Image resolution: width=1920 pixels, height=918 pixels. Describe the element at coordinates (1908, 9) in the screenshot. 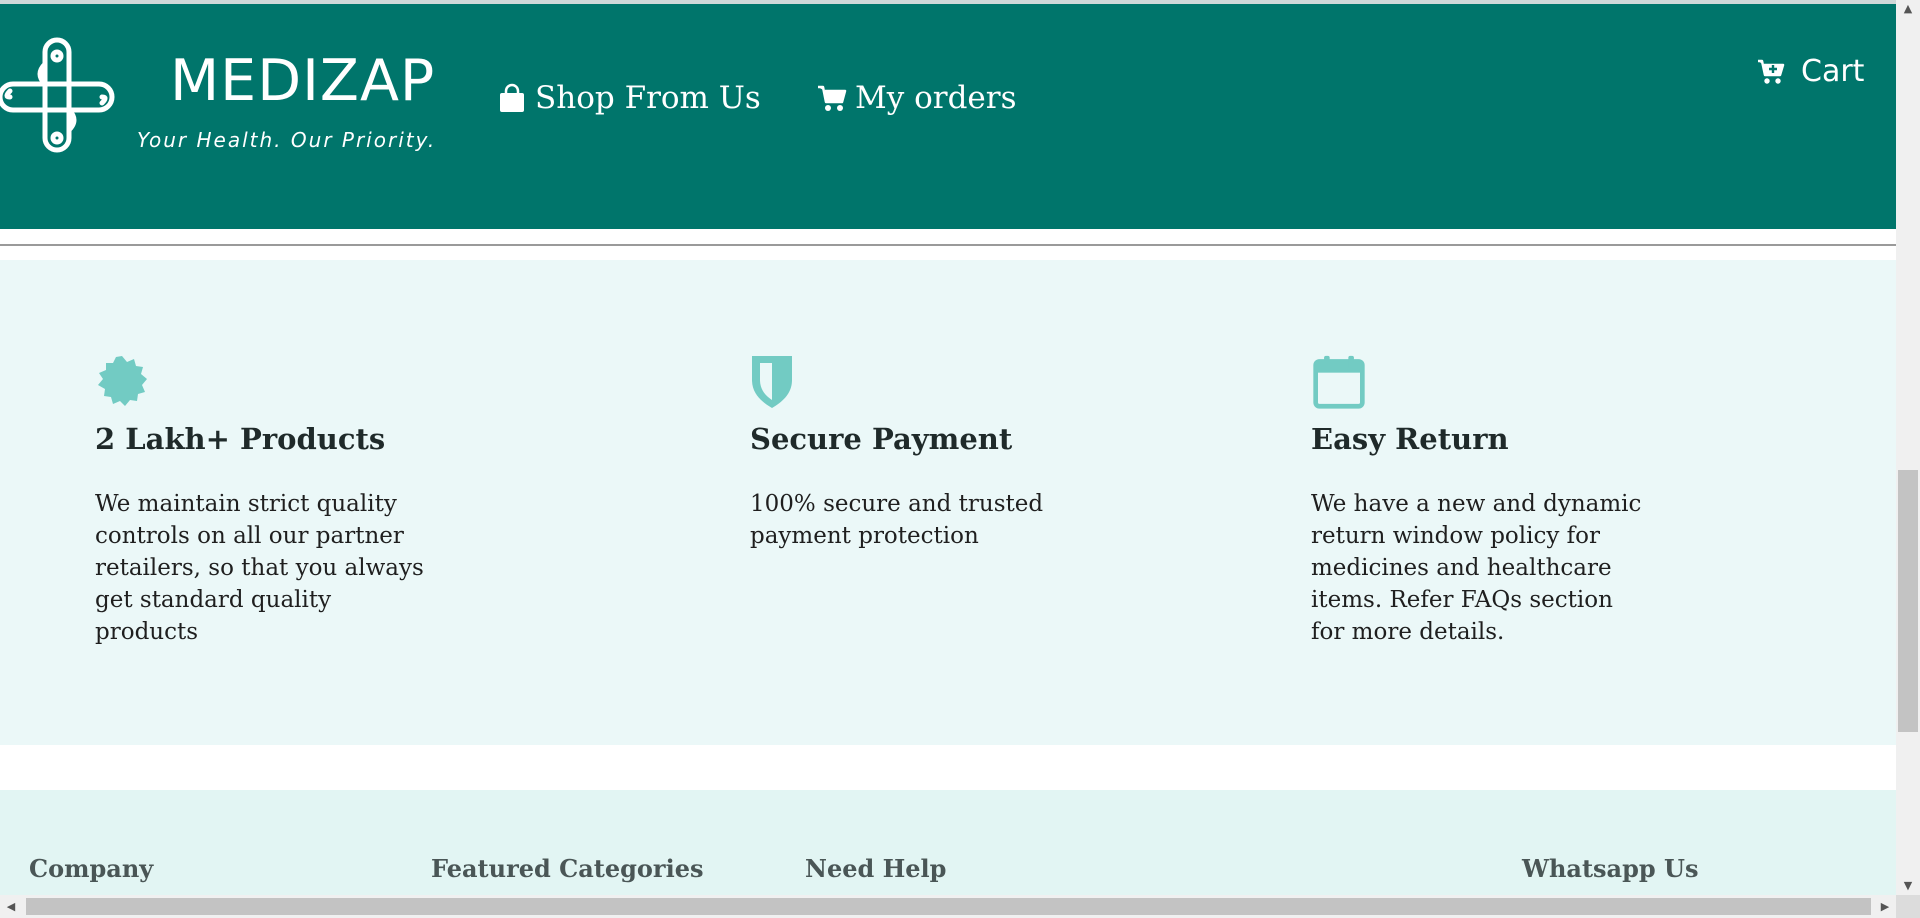

I see `scroll-up-arrow-icon: ▲` at that location.